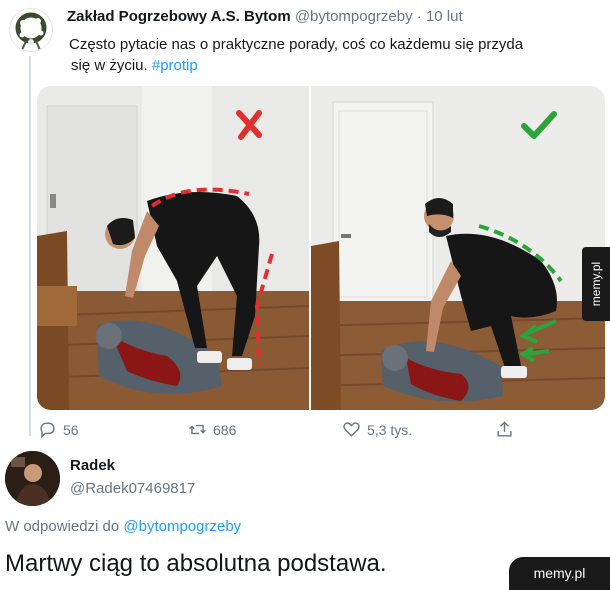 Image resolution: width=610 pixels, height=590 pixels. Describe the element at coordinates (182, 526) in the screenshot. I see `reply-to-link: @bytompogrzeby` at that location.